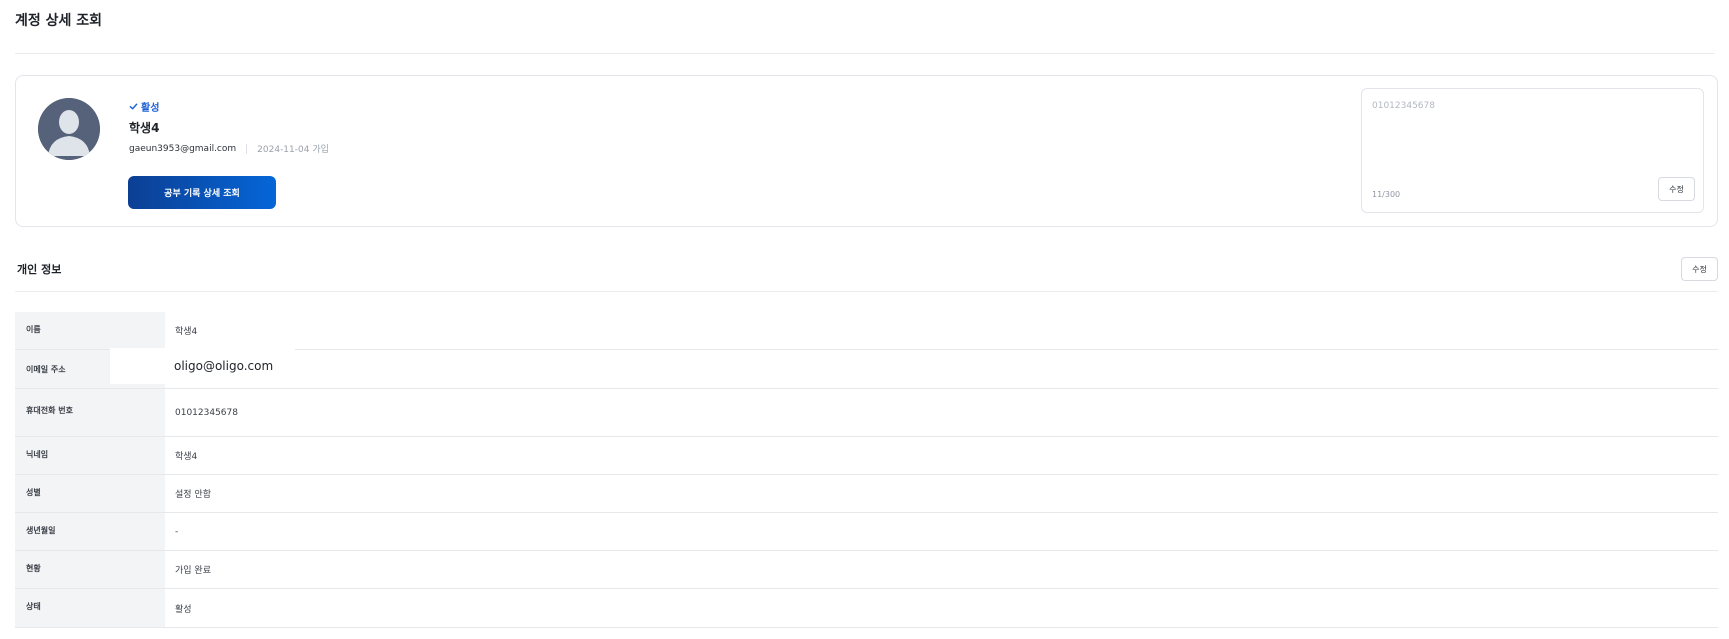 This screenshot has height=639, width=1729. Describe the element at coordinates (39, 269) in the screenshot. I see `personal-info-title: 개인 정보` at that location.